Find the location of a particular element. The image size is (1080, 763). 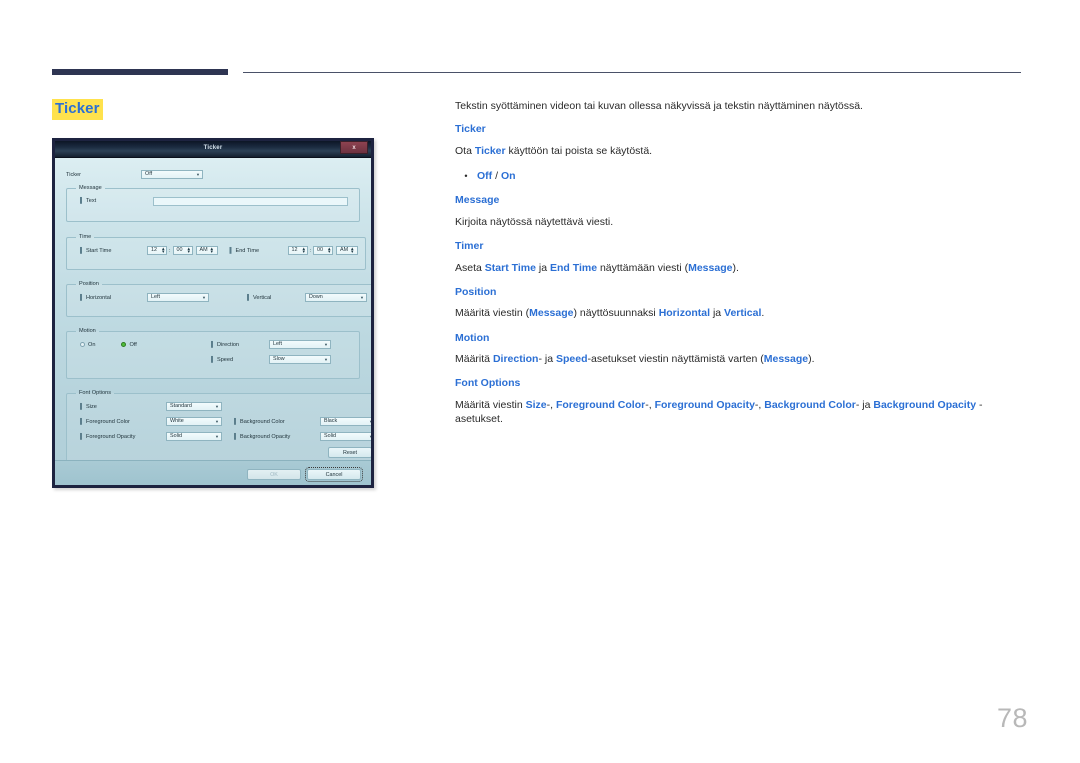

frag: / is located at coordinates (496, 175).